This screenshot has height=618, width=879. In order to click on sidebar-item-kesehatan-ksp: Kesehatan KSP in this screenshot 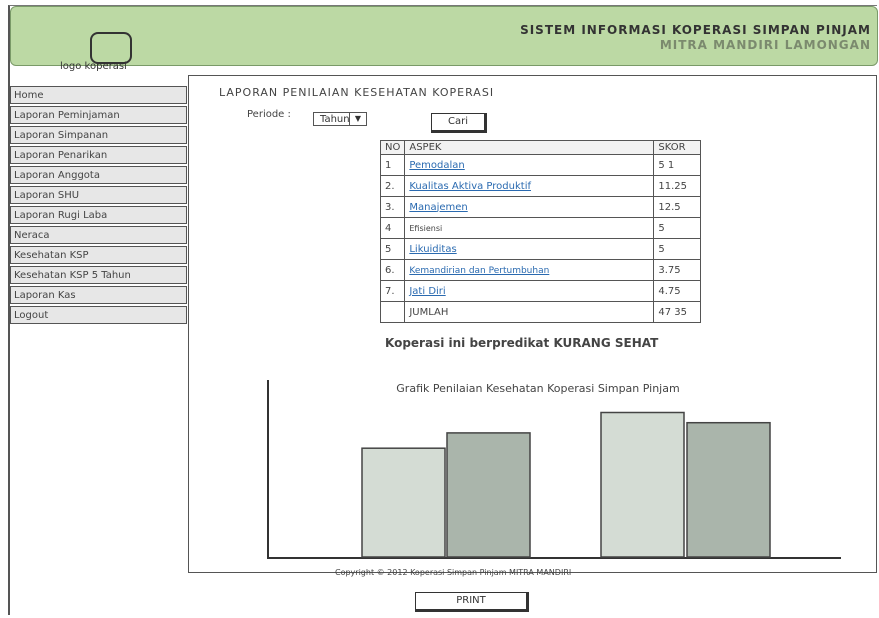, I will do `click(98, 255)`.